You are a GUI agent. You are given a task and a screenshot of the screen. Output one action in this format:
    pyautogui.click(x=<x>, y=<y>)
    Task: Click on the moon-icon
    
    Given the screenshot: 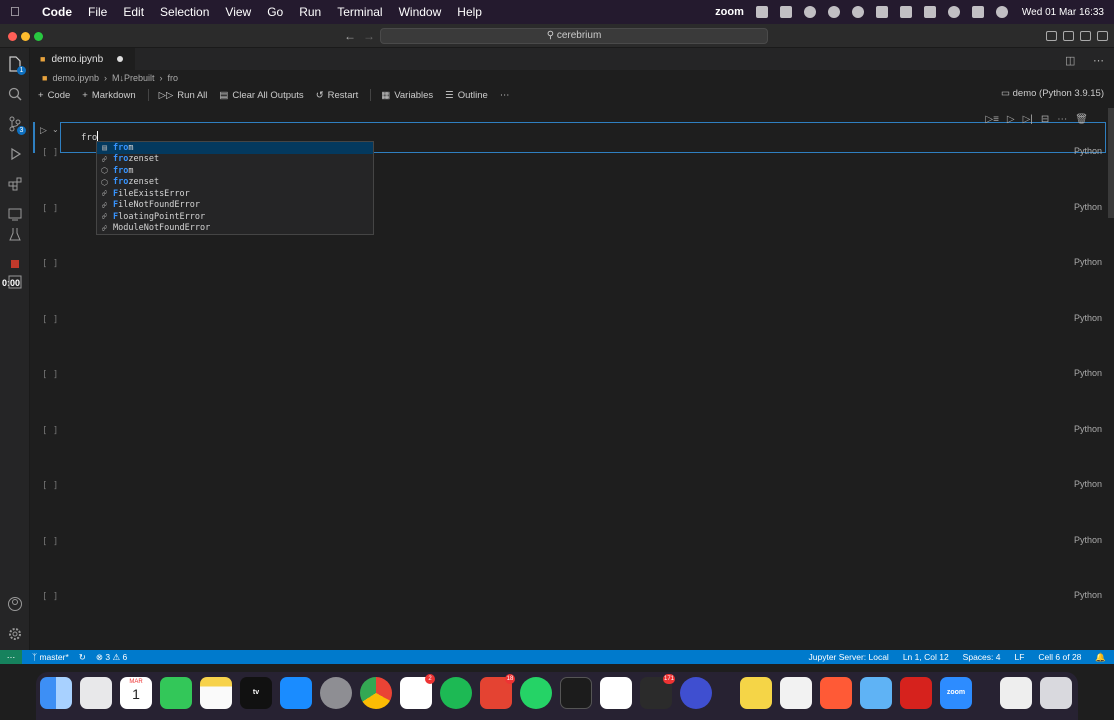 What is the action you would take?
    pyautogui.click(x=857, y=12)
    